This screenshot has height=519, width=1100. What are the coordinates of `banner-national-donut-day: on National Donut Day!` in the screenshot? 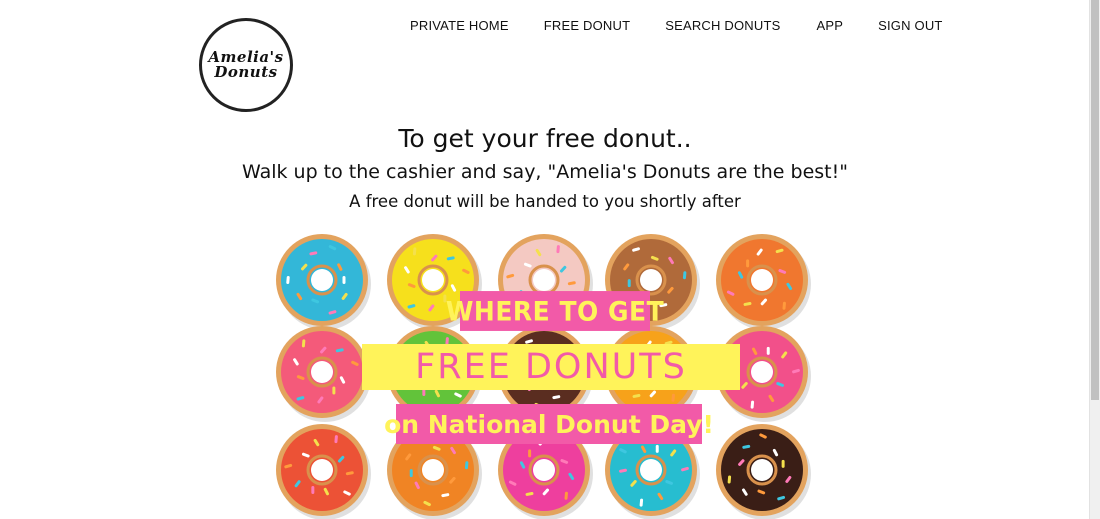 It's located at (549, 424).